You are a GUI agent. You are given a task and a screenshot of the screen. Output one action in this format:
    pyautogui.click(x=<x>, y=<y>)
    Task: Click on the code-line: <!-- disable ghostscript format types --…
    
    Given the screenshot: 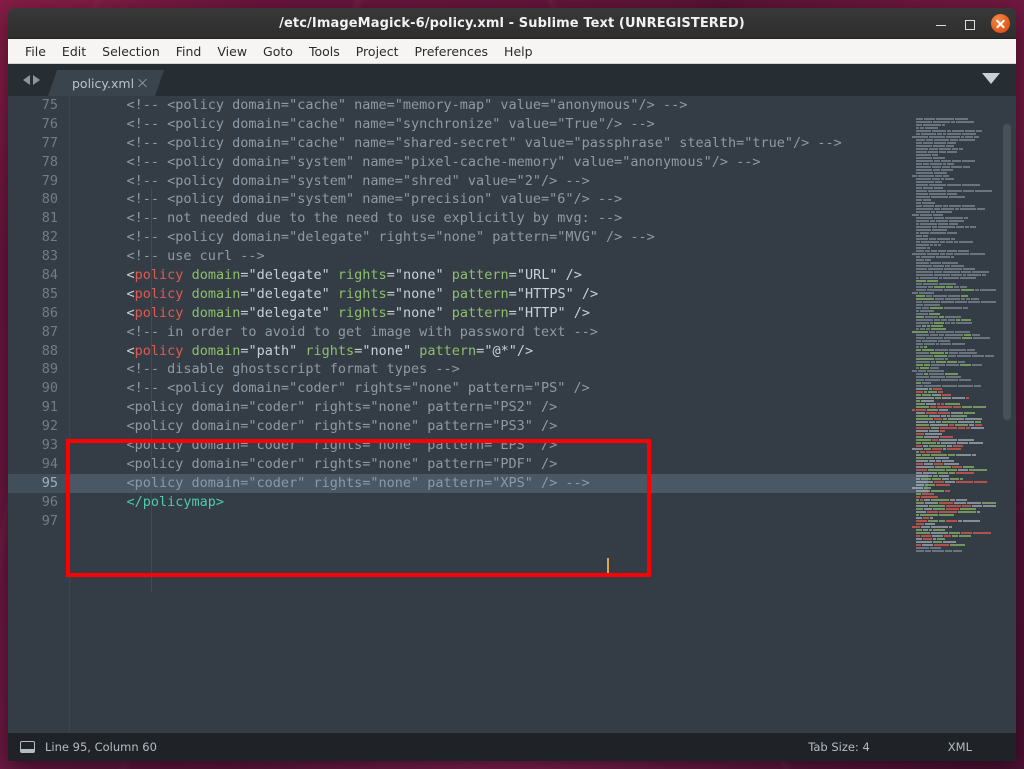 What is the action you would take?
    pyautogui.click(x=555, y=369)
    